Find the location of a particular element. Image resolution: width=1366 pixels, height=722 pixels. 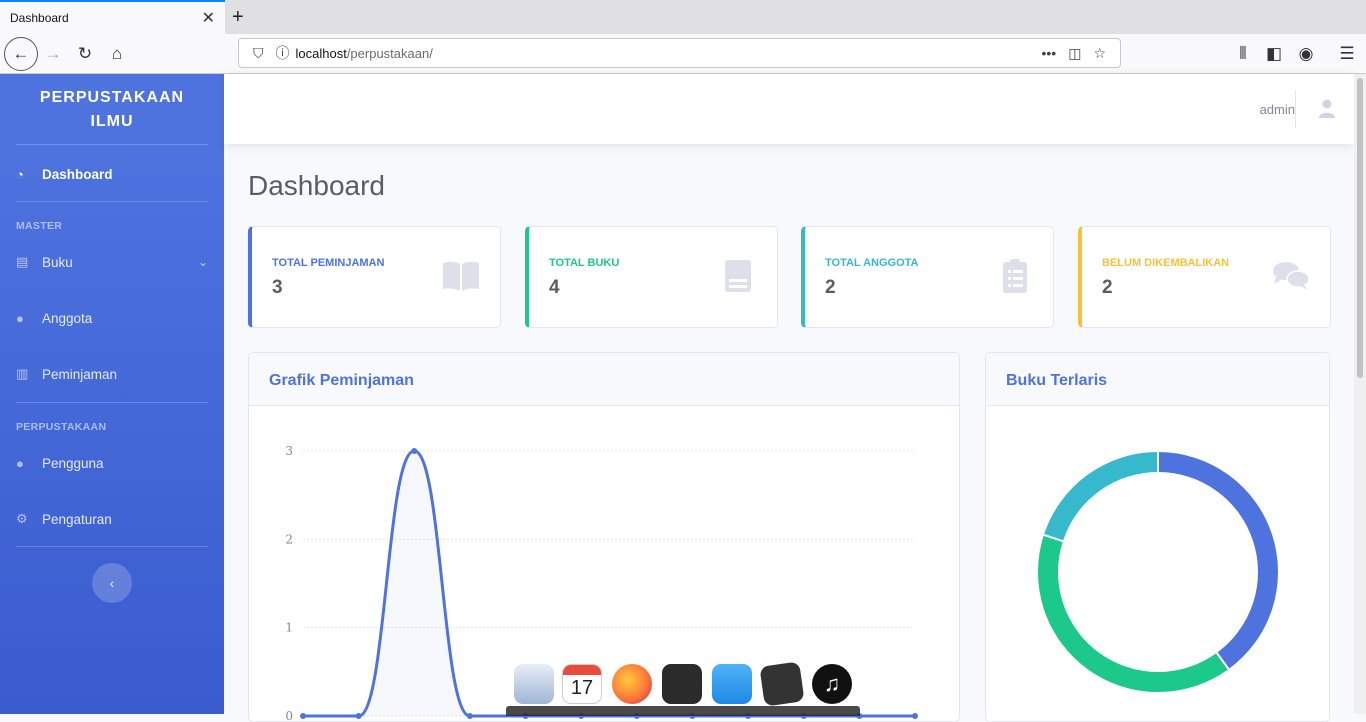

book-open-icon is located at coordinates (461, 276).